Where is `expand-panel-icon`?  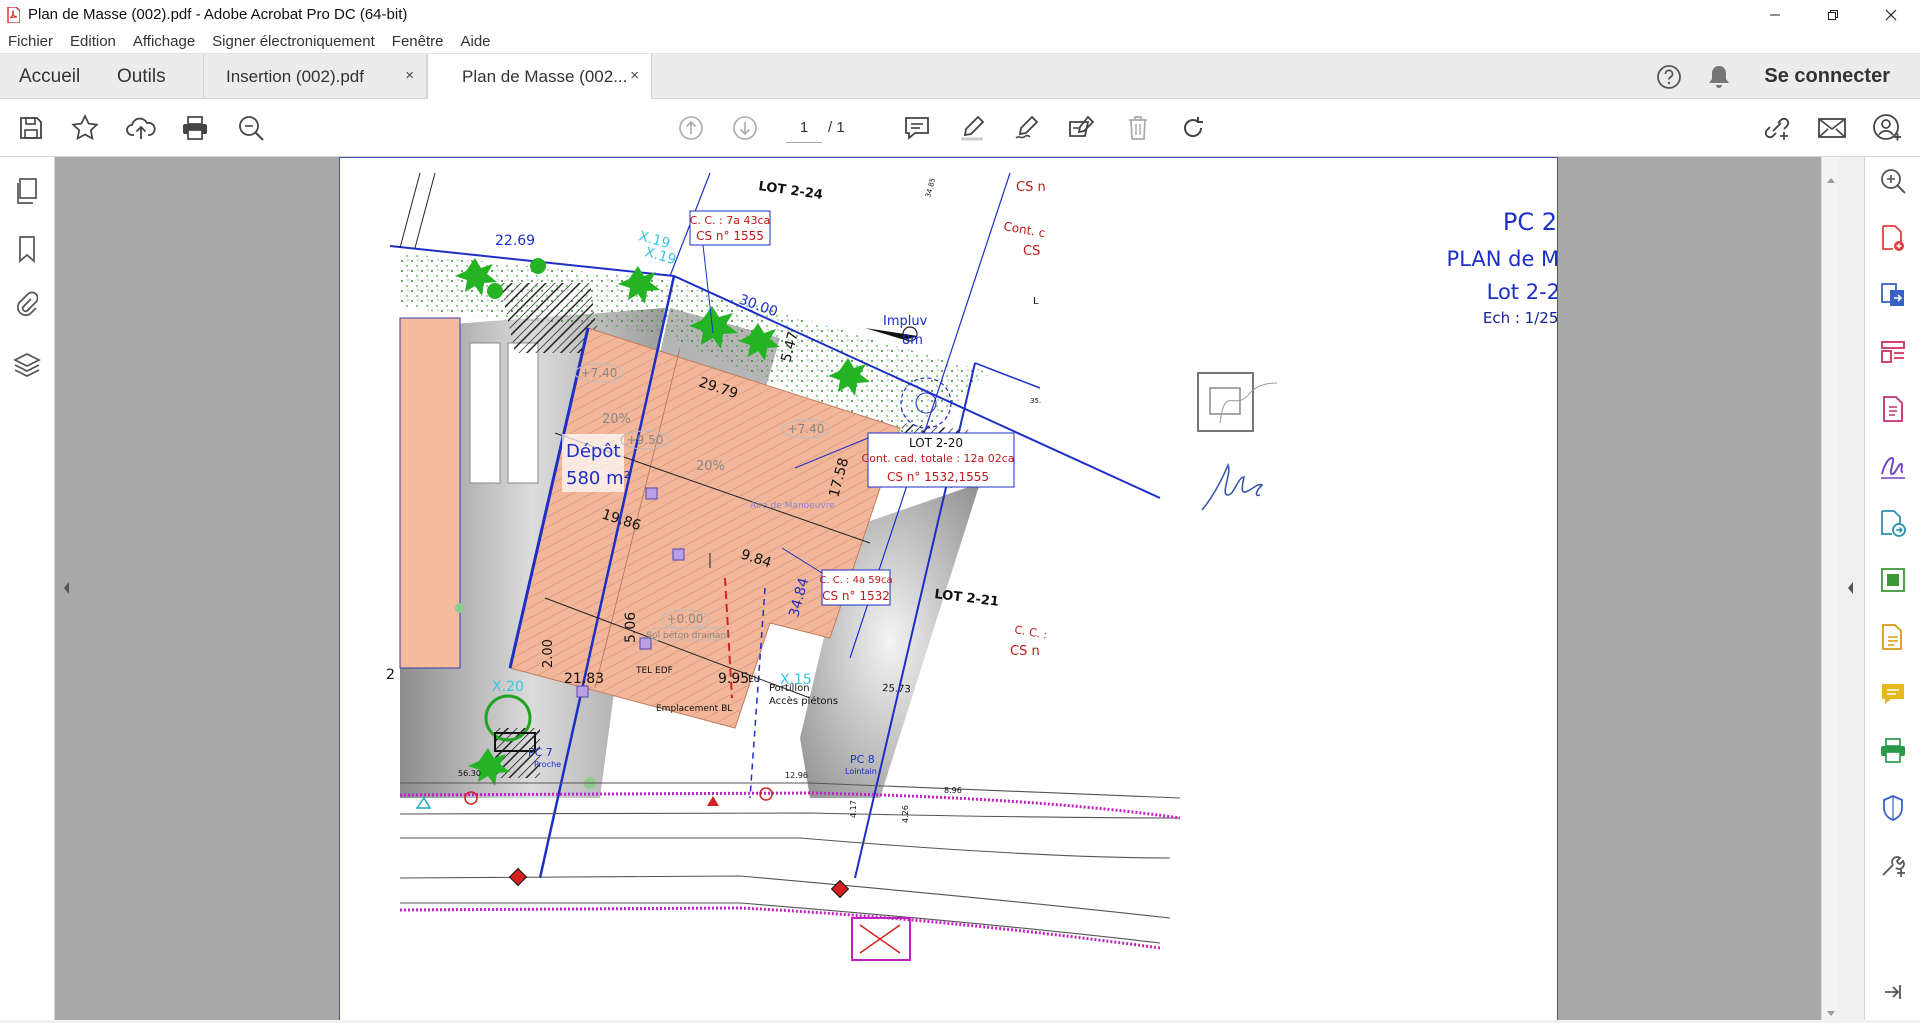
expand-panel-icon is located at coordinates (1893, 992).